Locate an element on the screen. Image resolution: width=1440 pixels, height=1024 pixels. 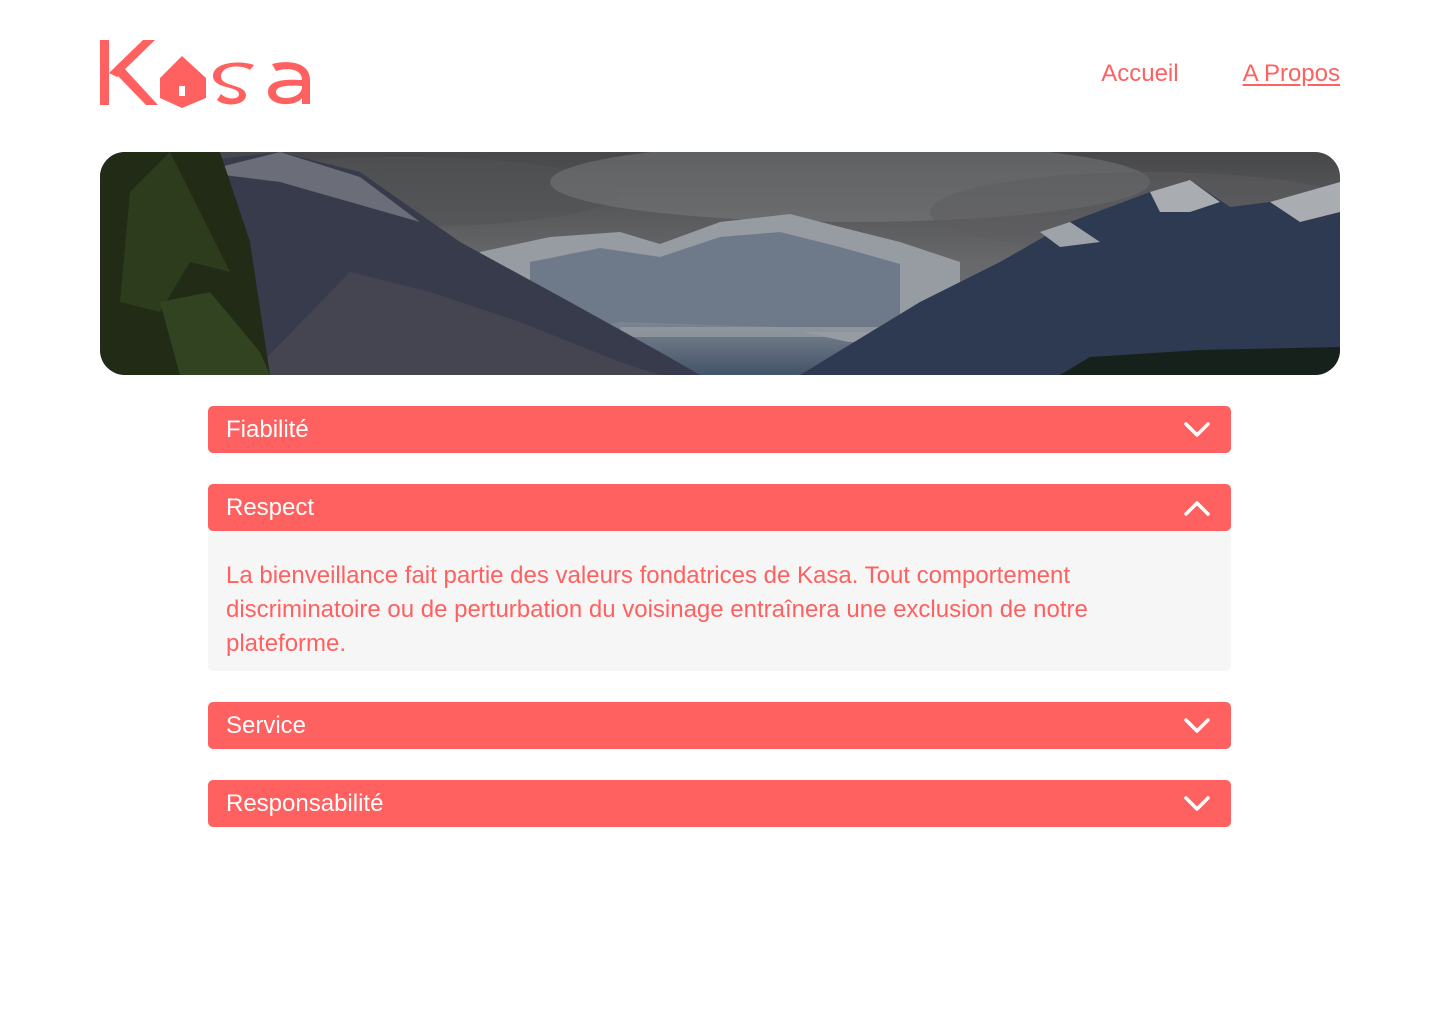
collapse-responsabilite: Responsabilité is located at coordinates (719, 803).